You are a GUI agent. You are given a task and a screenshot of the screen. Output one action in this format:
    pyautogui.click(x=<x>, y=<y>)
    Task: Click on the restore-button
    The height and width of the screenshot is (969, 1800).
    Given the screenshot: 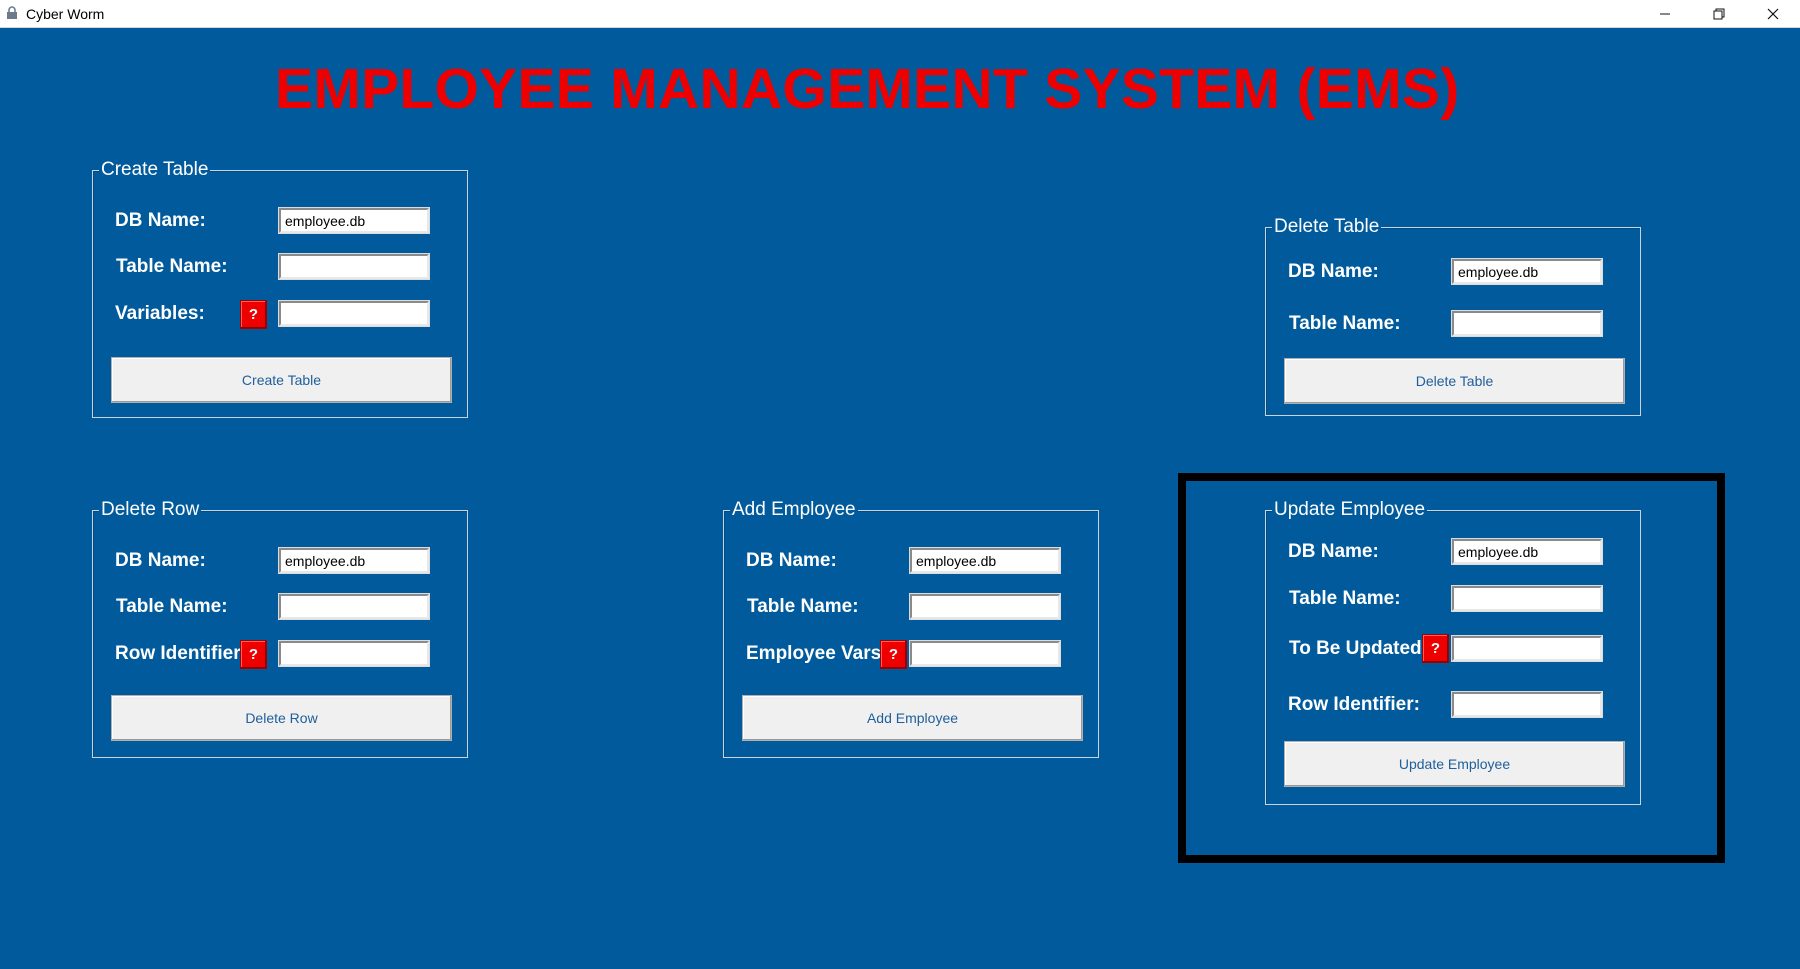 What is the action you would take?
    pyautogui.click(x=1719, y=13)
    